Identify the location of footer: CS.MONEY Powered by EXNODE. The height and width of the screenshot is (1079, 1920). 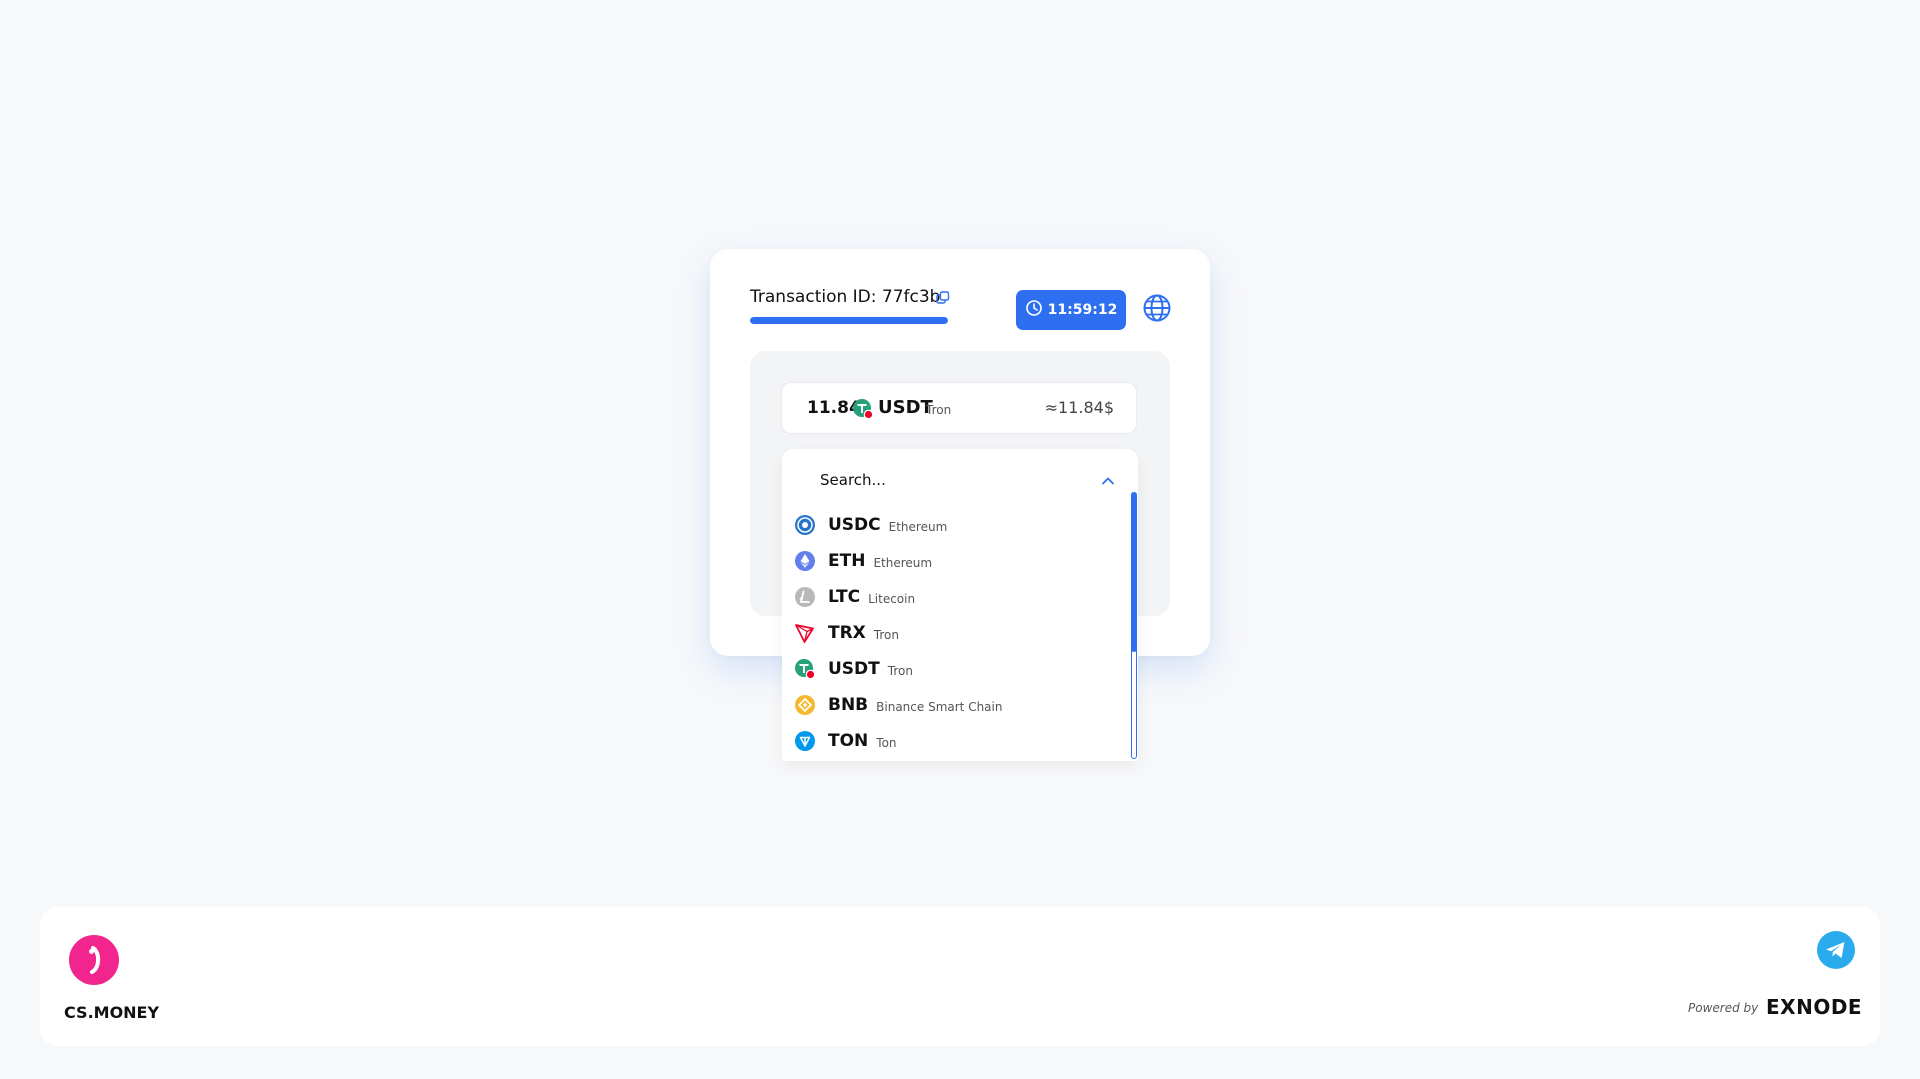
(960, 976).